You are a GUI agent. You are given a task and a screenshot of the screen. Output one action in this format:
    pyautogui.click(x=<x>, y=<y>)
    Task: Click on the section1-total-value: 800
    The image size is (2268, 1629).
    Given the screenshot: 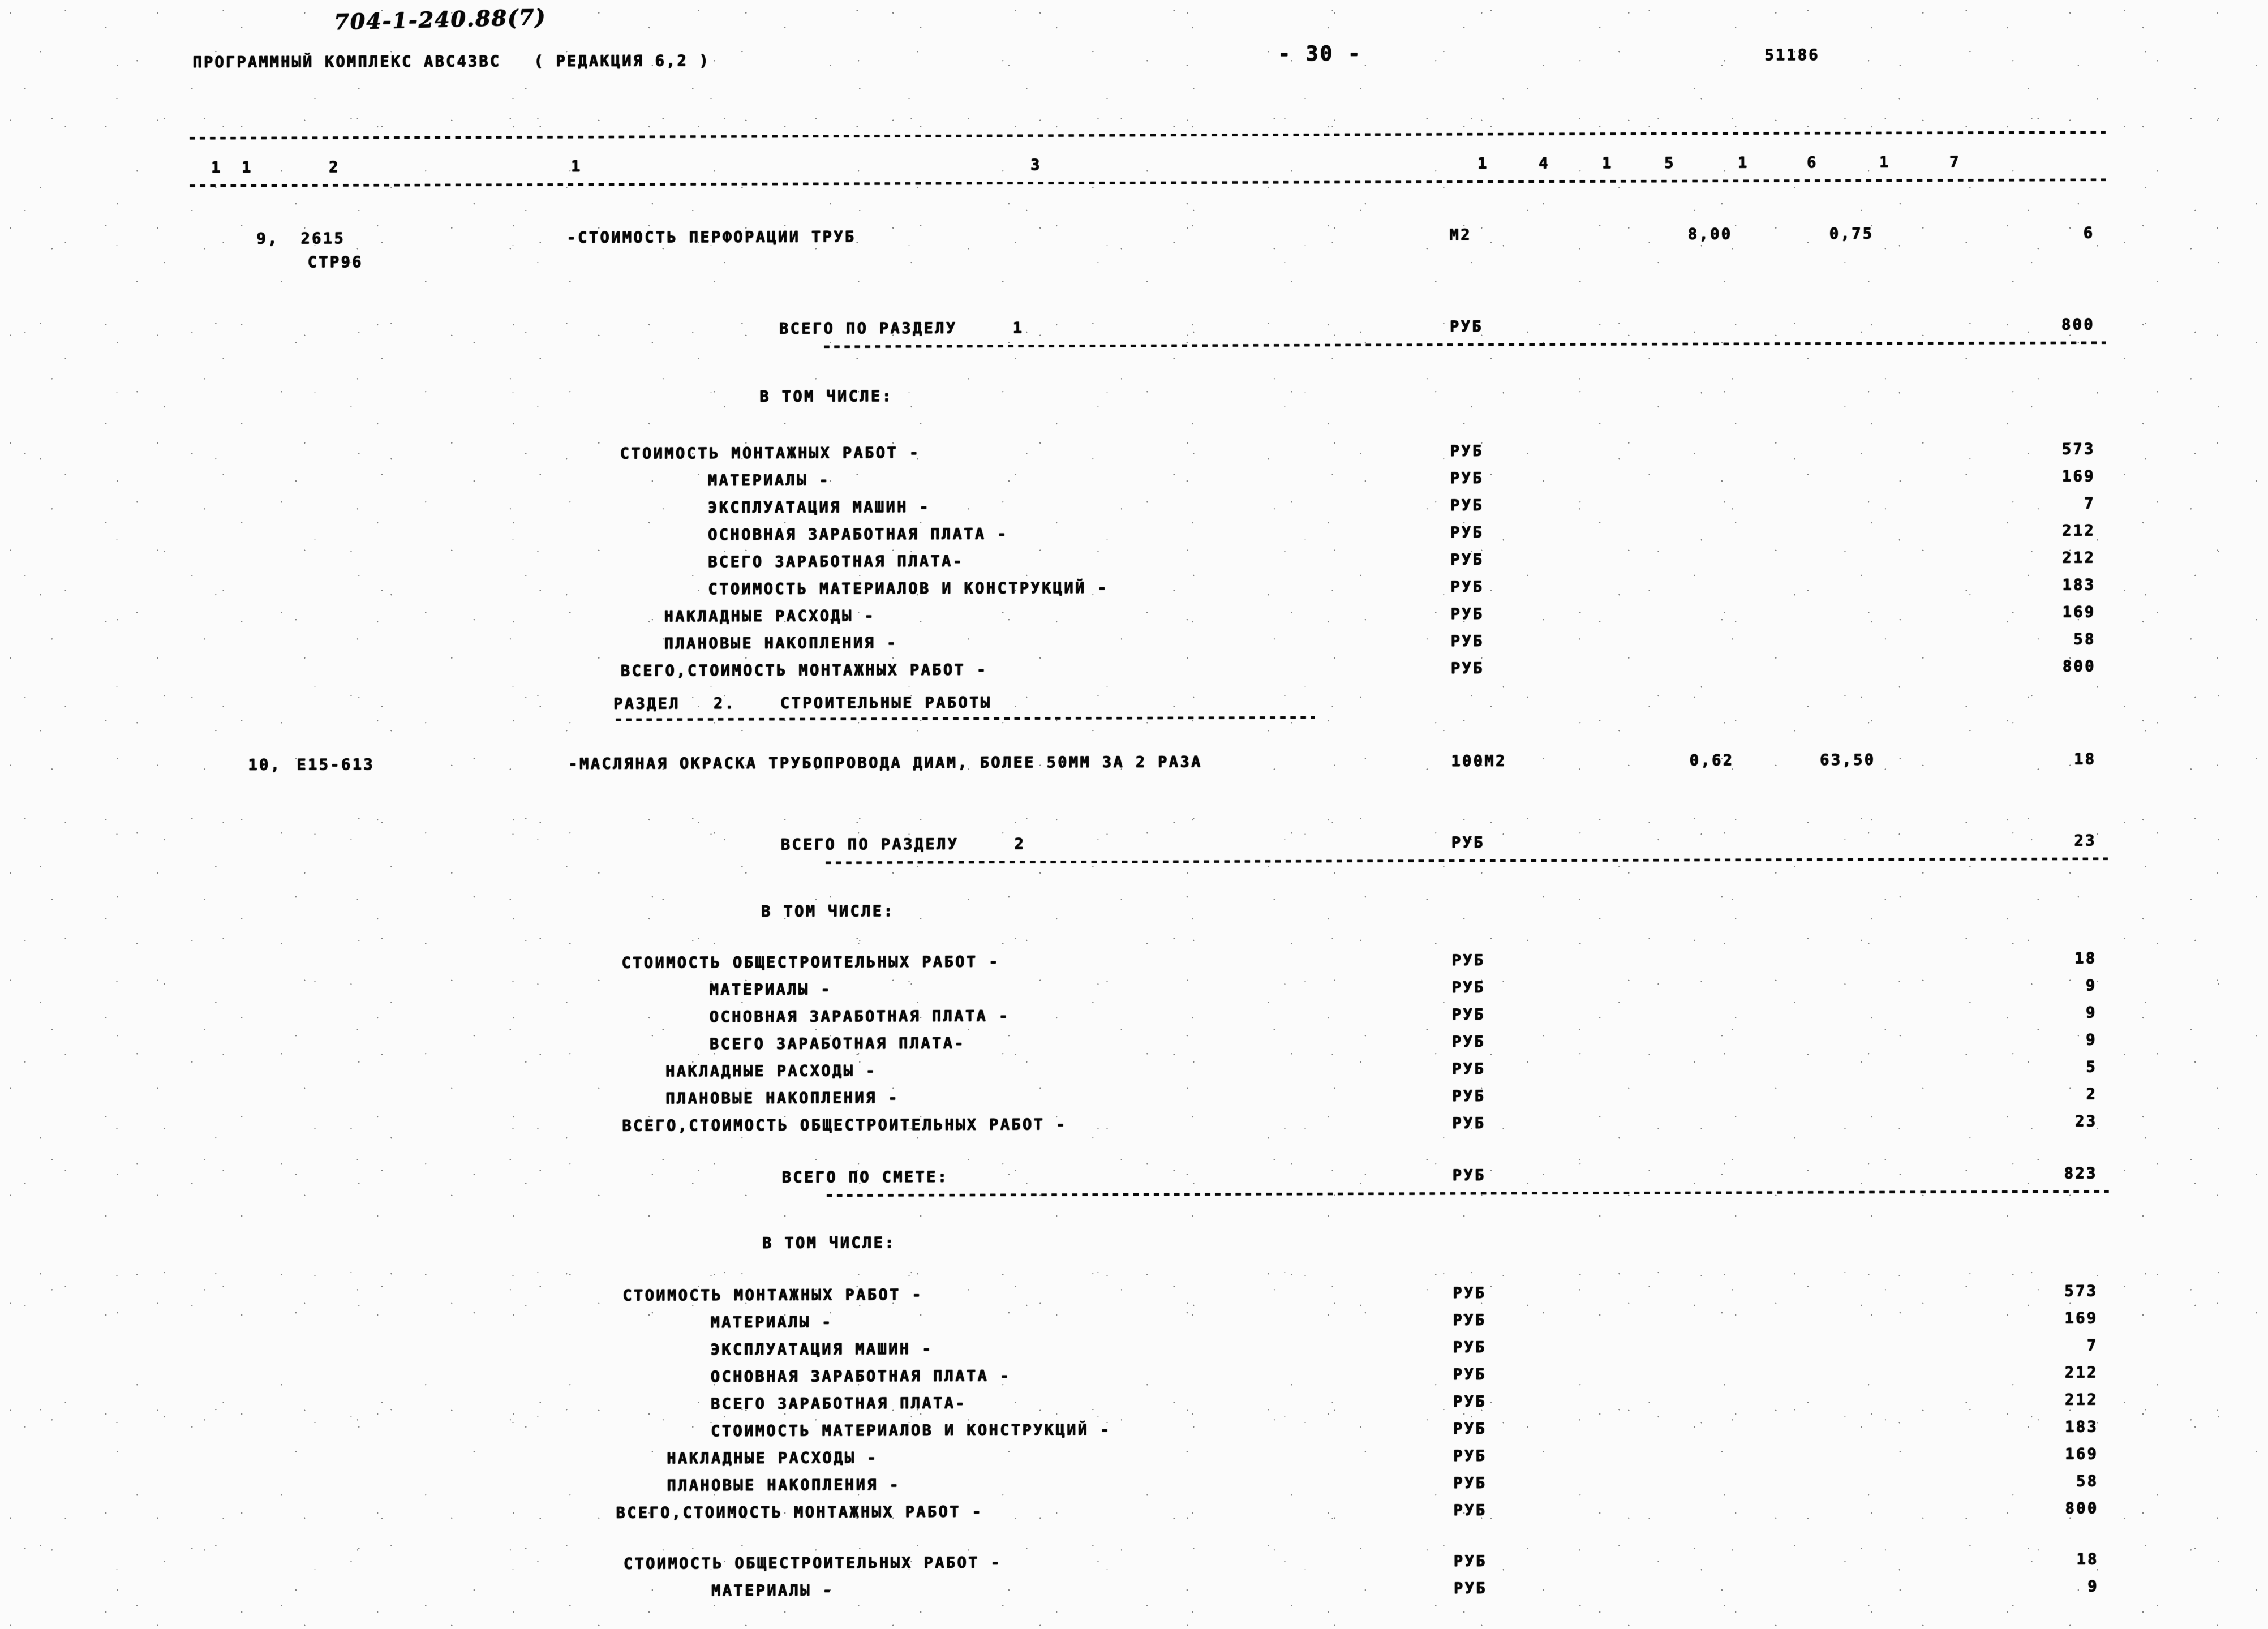 What is the action you would take?
    pyautogui.click(x=2078, y=325)
    